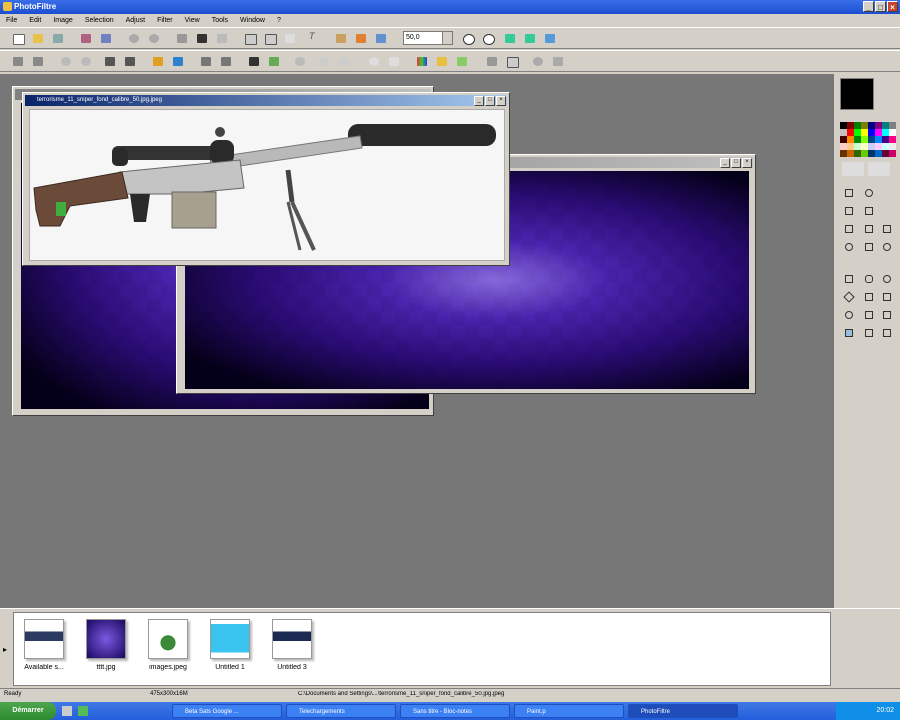  Describe the element at coordinates (106, 649) in the screenshot. I see `thumbnail-item: tttt.jpg` at that location.